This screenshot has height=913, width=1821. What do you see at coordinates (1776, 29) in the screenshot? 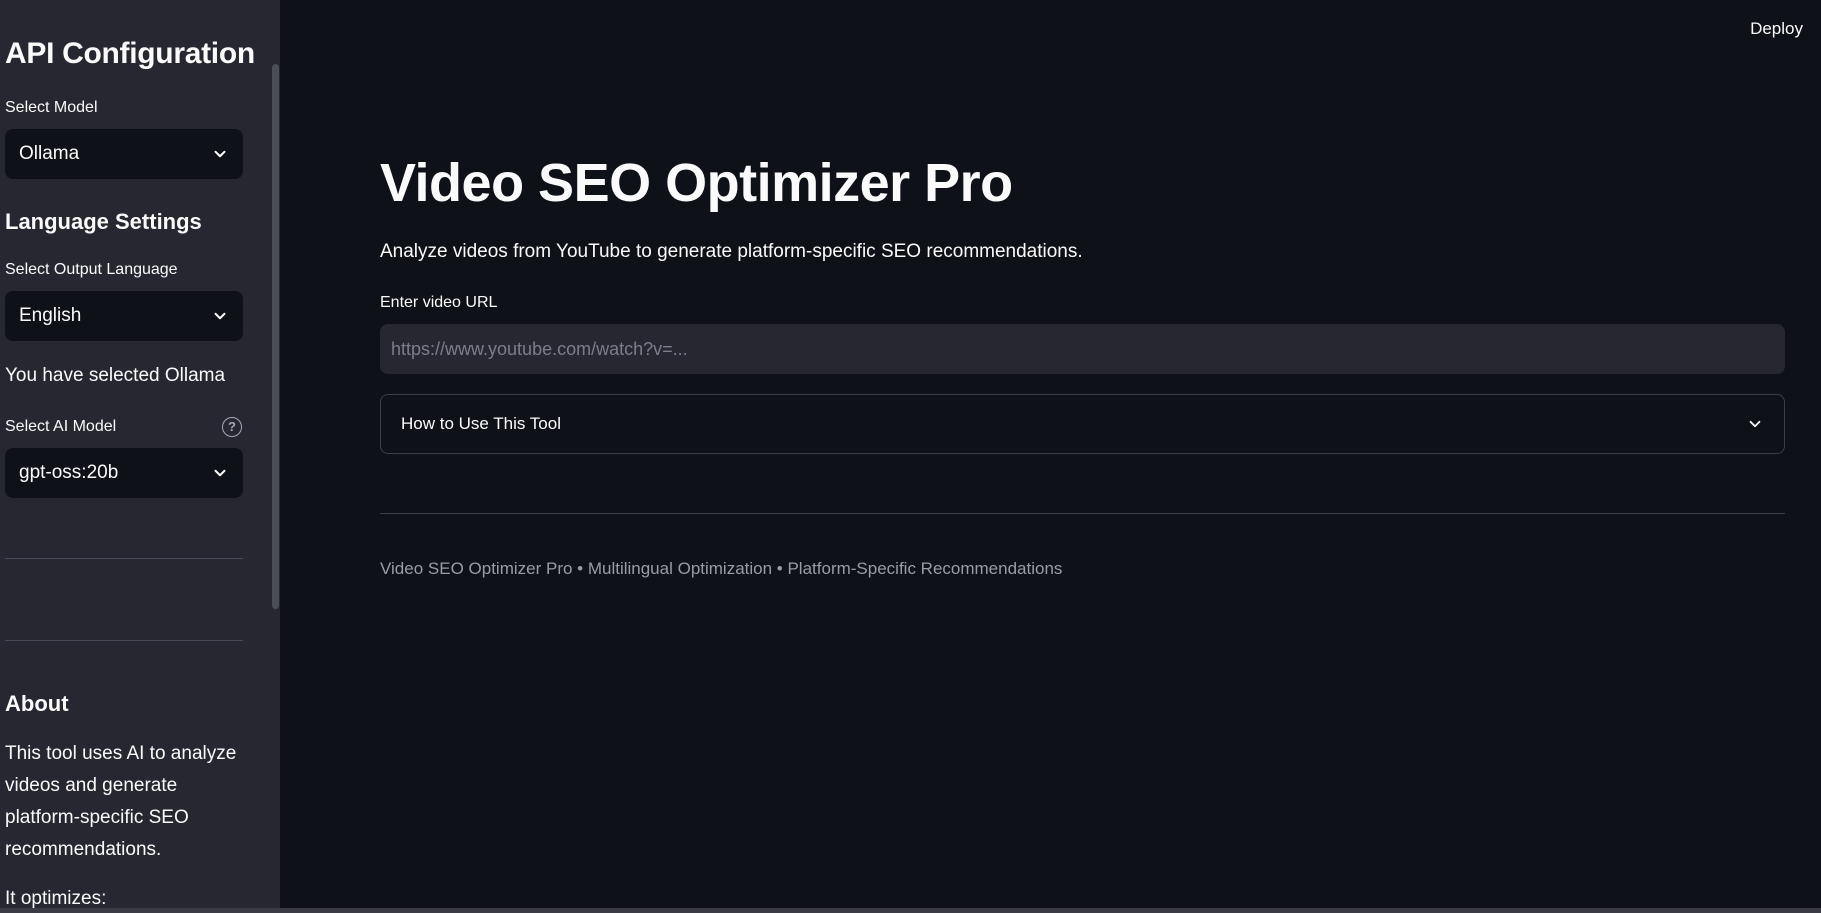
I see `deploy-button: Deploy` at bounding box center [1776, 29].